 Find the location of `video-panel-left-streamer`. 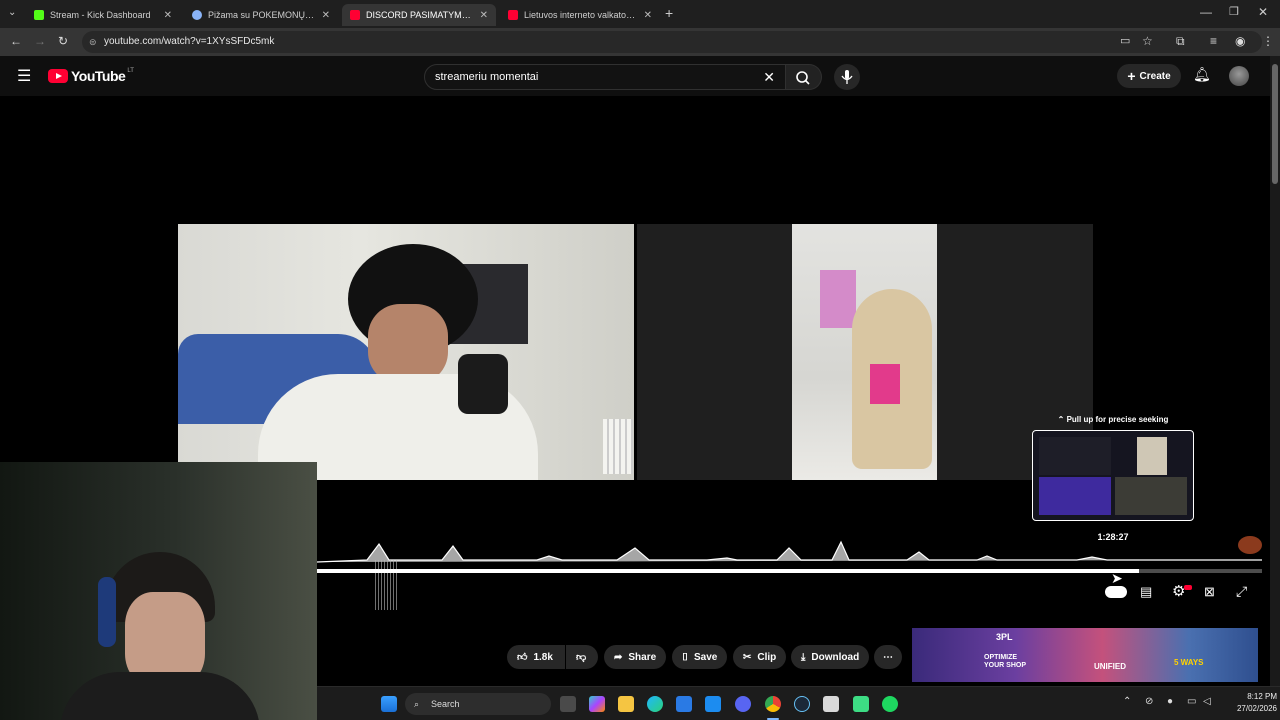

video-panel-left-streamer is located at coordinates (406, 352).